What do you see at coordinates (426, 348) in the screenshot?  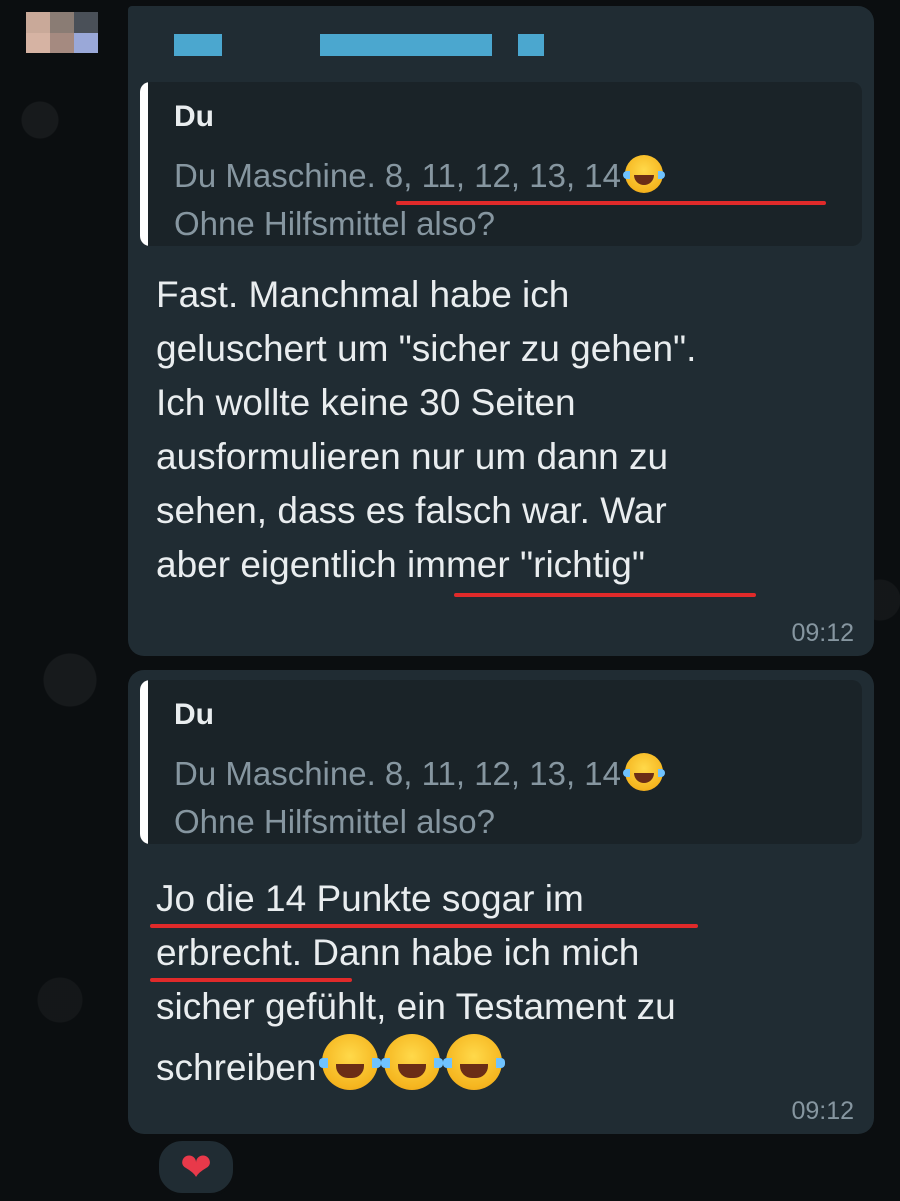 I see `message-line: geluschert um "sicher zu gehen".` at bounding box center [426, 348].